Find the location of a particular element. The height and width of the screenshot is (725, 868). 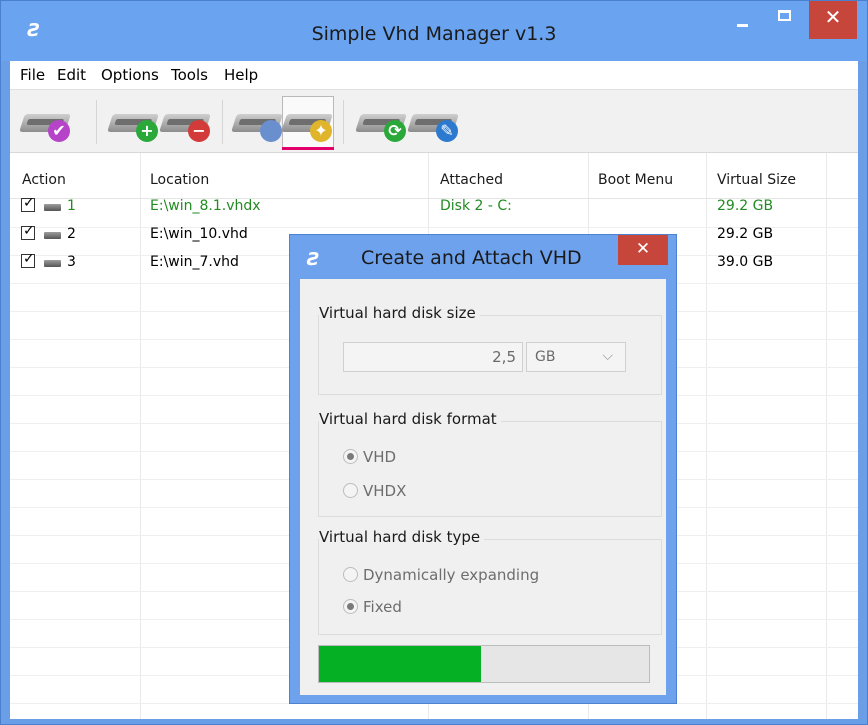

dialog-close-button: ✕ is located at coordinates (643, 250).